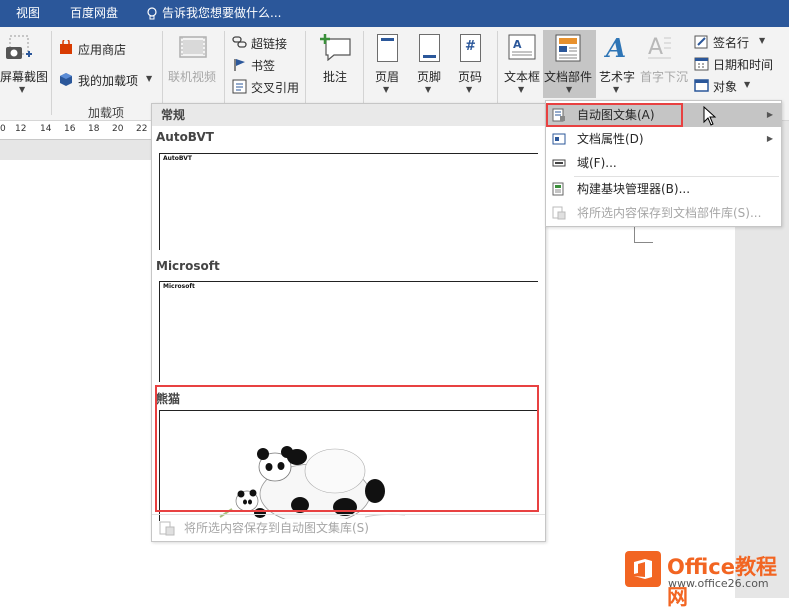 The image size is (789, 611). I want to click on preview-text: AutoBVT, so click(177, 158).